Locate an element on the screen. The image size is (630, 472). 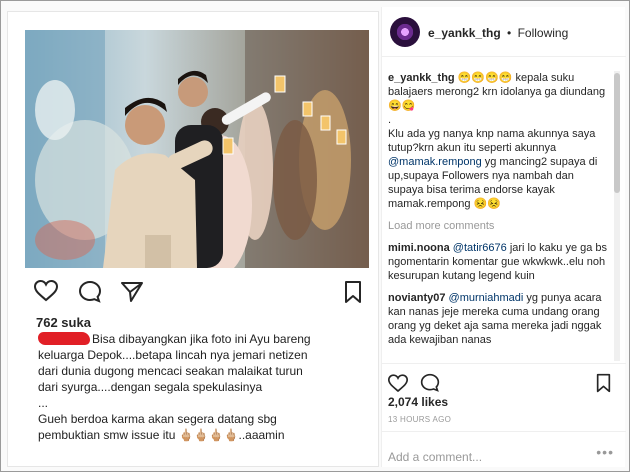
mention-link: @tatir6676 is located at coordinates (480, 248).